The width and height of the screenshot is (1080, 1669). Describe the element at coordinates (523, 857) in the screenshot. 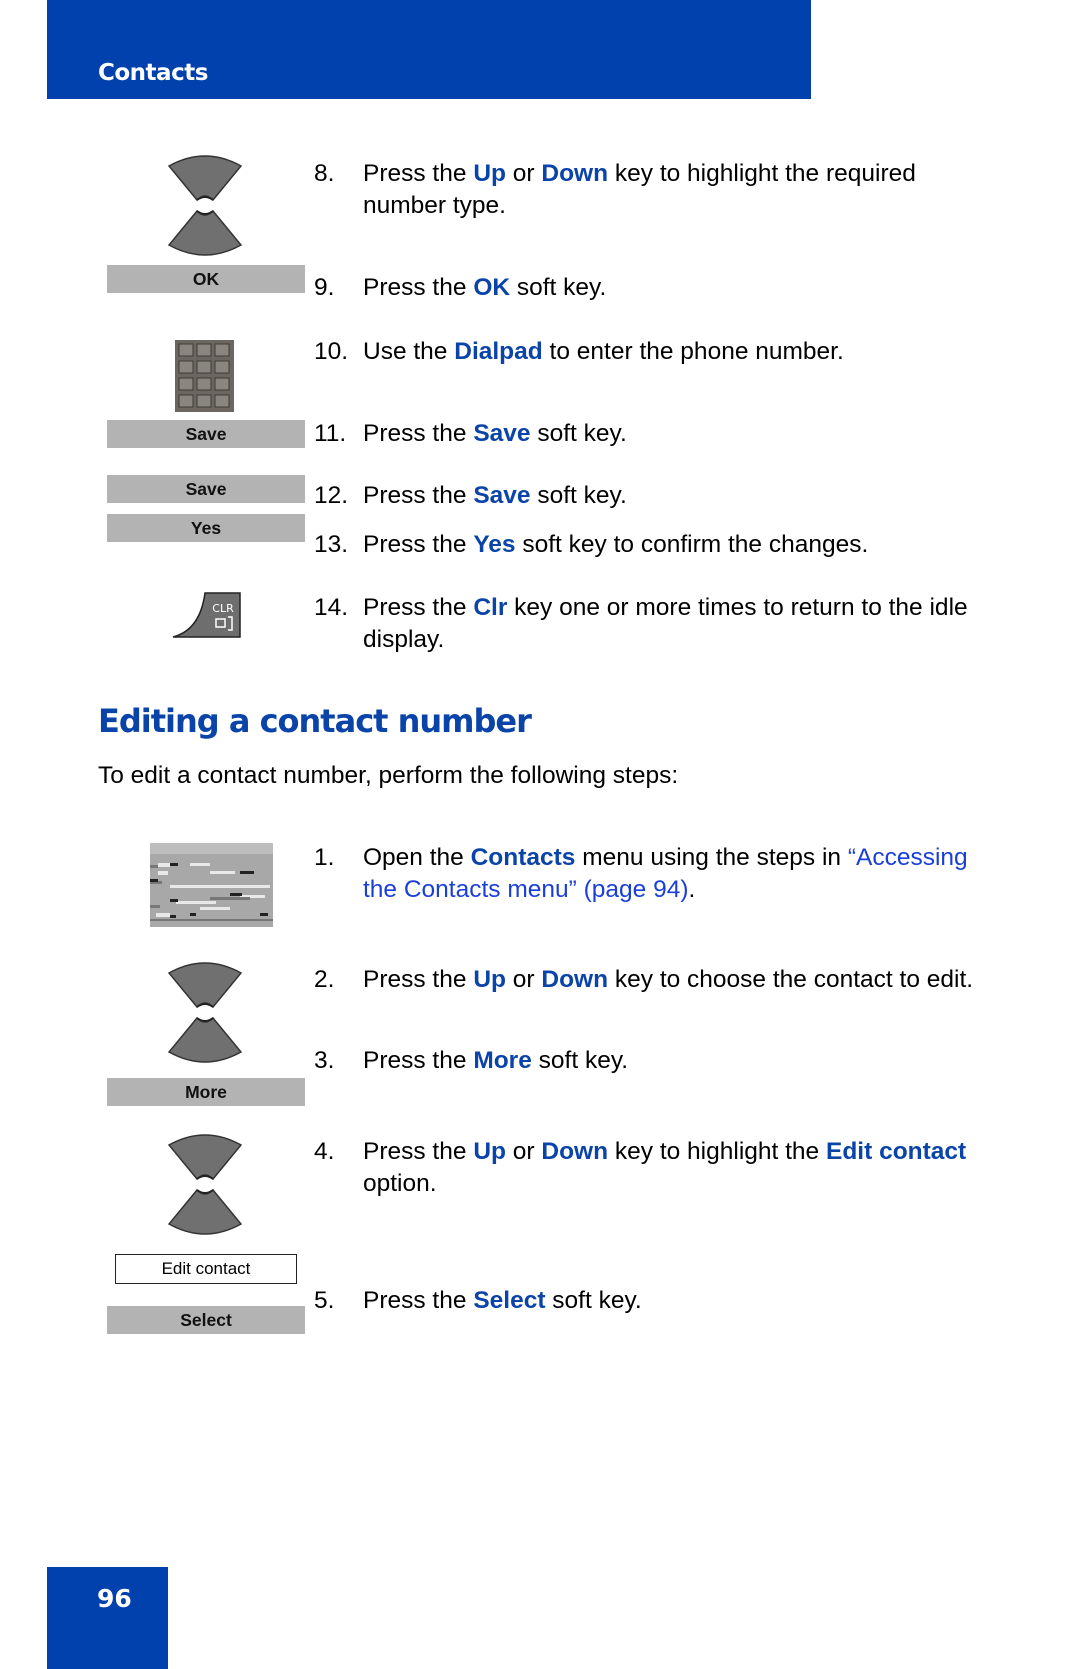

I see `keyword: Contacts` at that location.